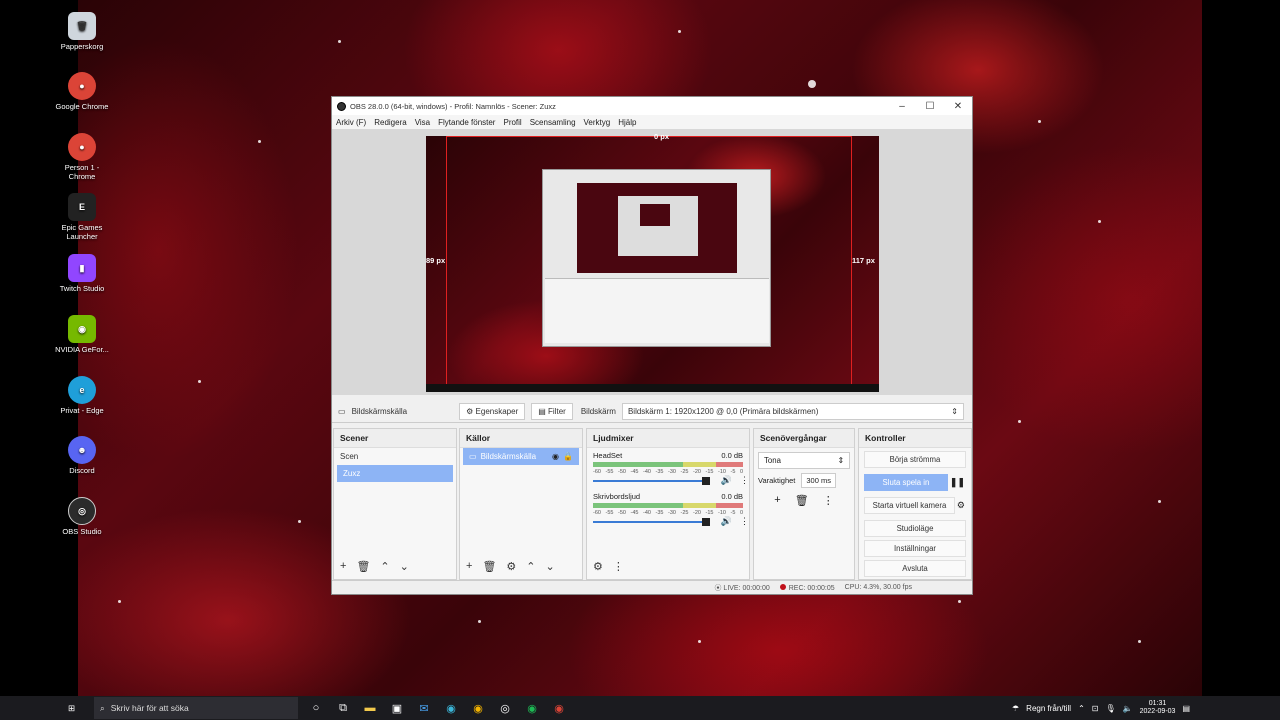 This screenshot has height=720, width=1280. I want to click on menu-view: Visa, so click(422, 122).